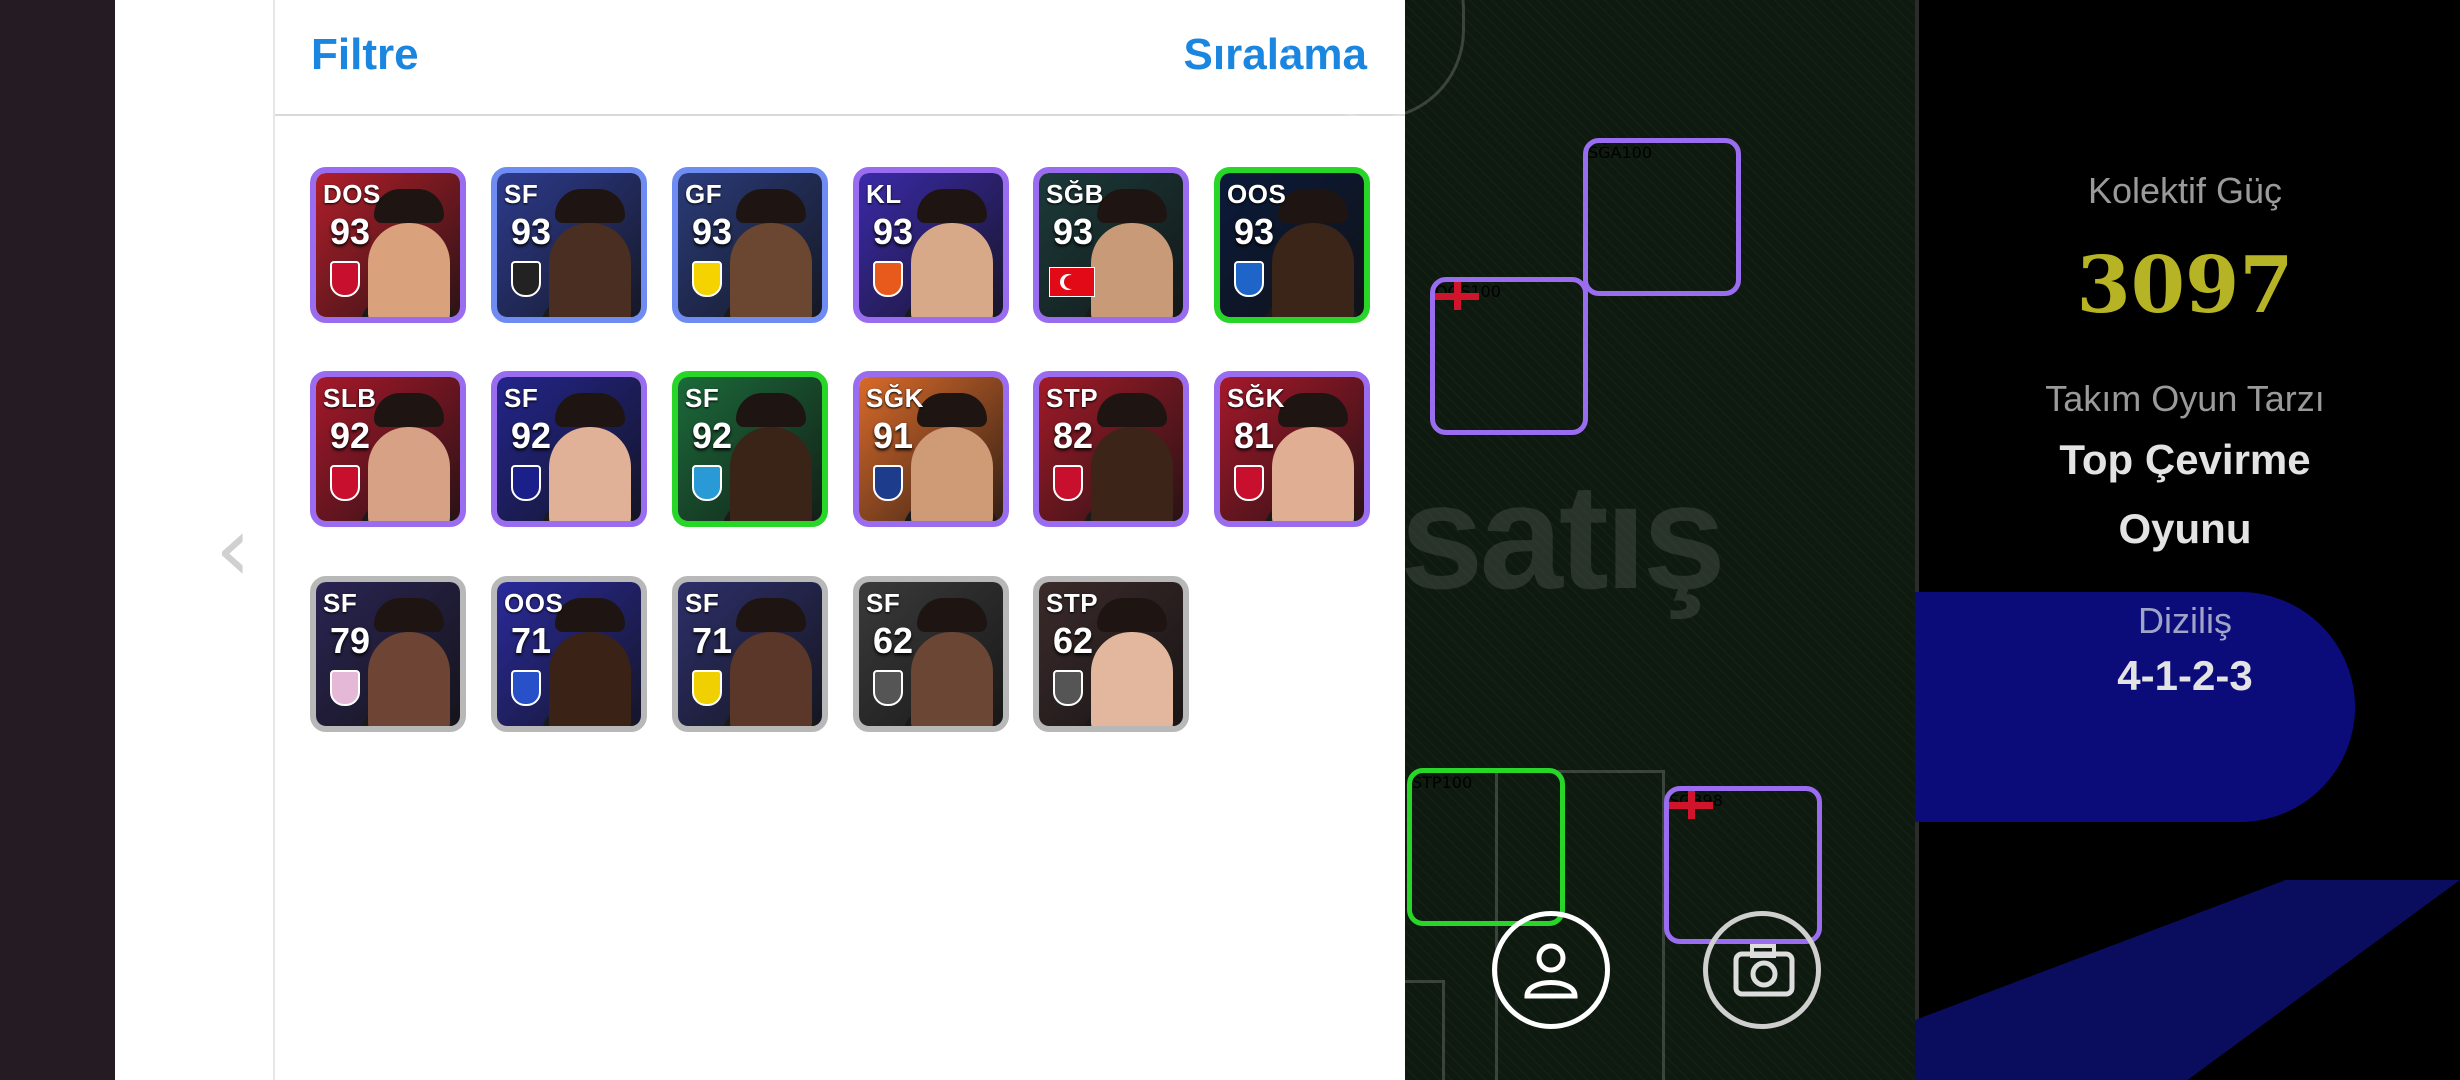  What do you see at coordinates (2185, 190) in the screenshot?
I see `team-power-label: Kolektif Güç` at bounding box center [2185, 190].